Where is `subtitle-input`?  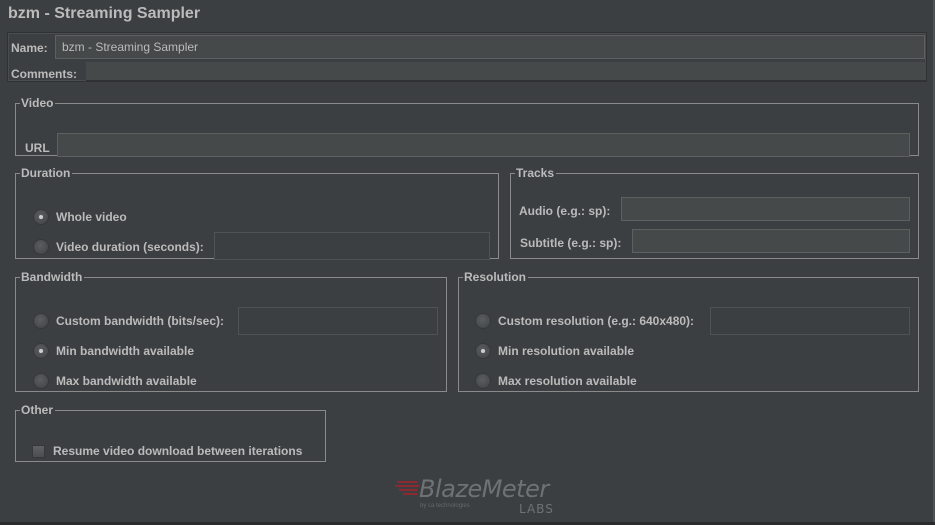
subtitle-input is located at coordinates (771, 241).